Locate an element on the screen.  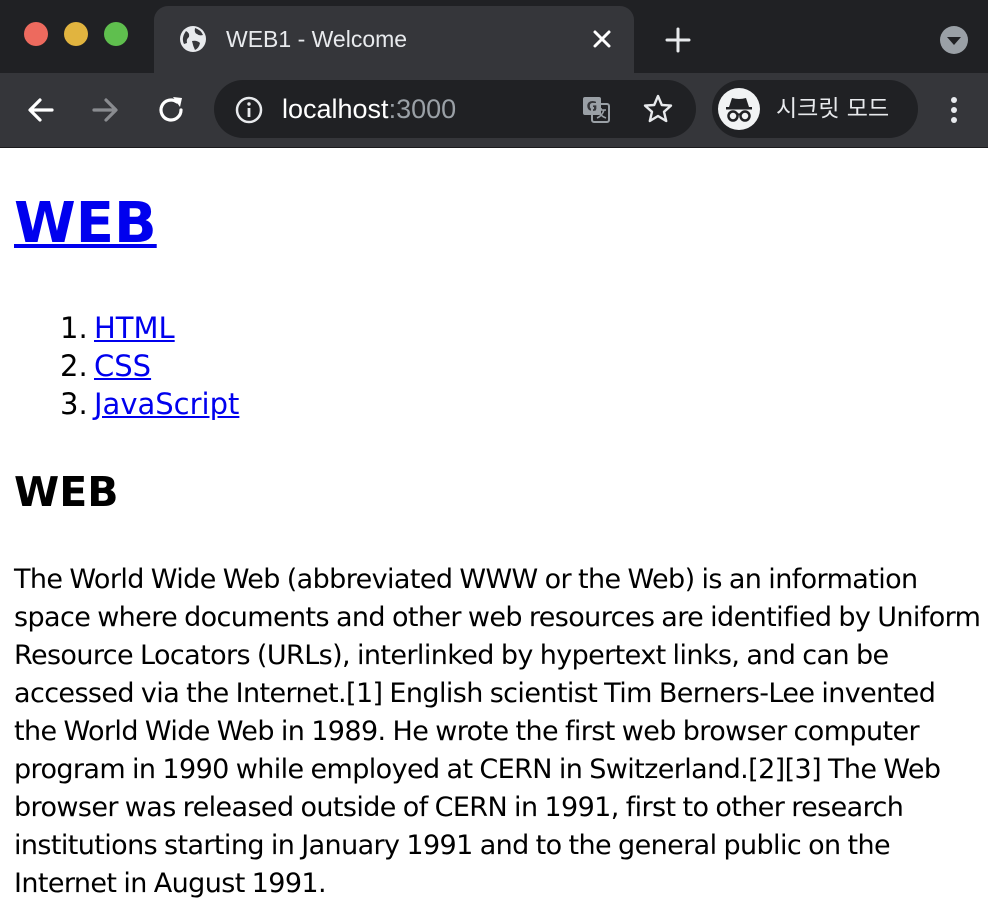
tab-strip: WEB1 - Welcome is located at coordinates (494, 36).